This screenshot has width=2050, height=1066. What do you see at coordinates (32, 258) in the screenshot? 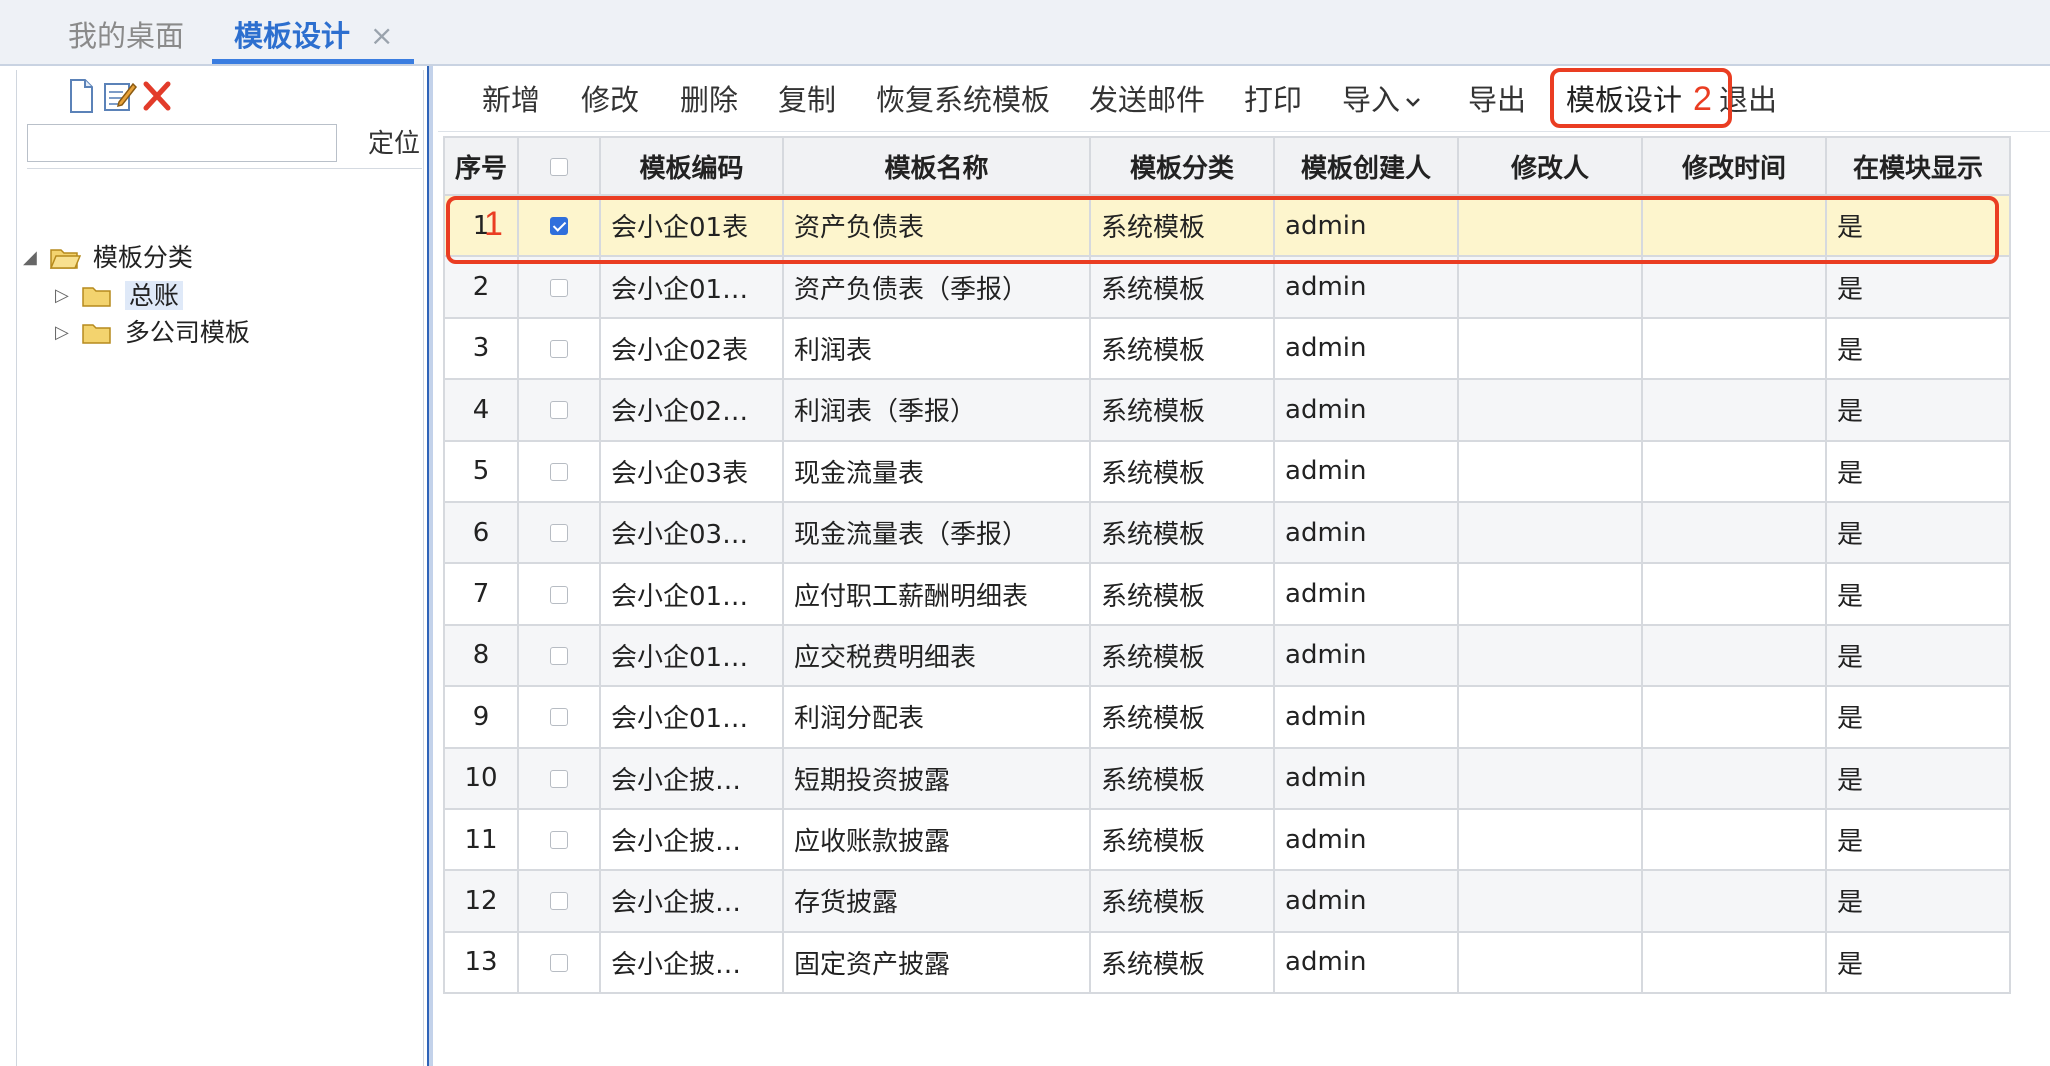
I see `expanded-arrow-icon: ◢` at bounding box center [32, 258].